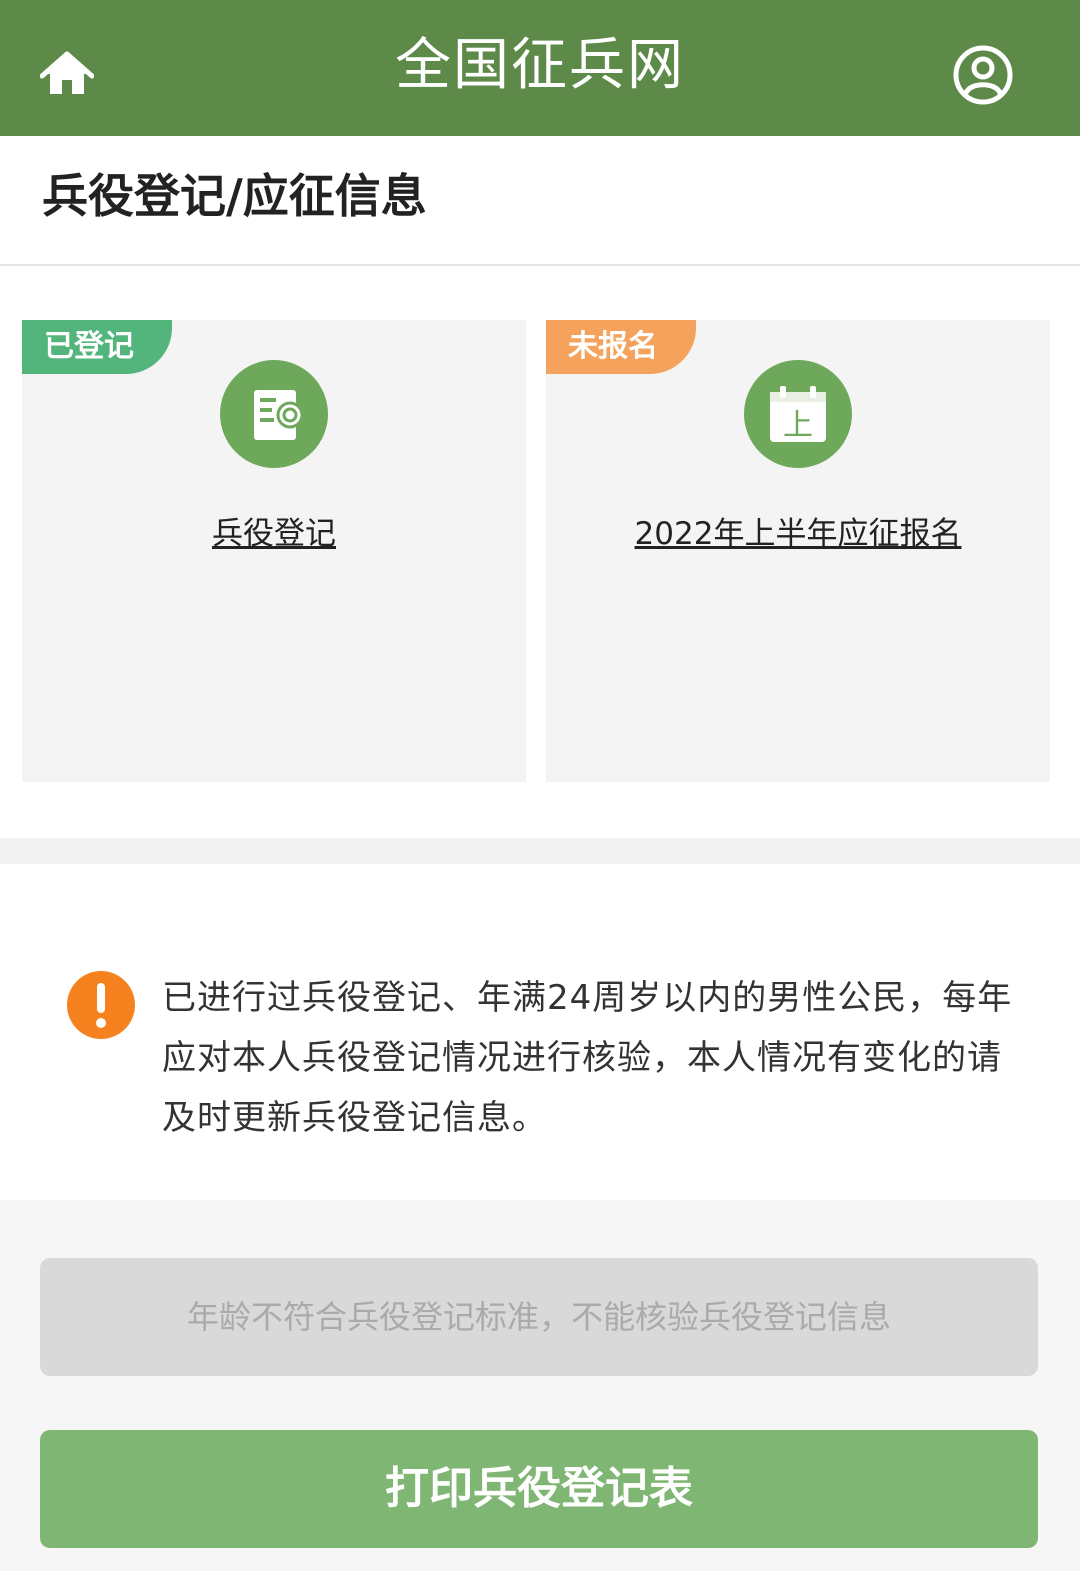 The height and width of the screenshot is (1571, 1080). I want to click on enlistment-link: 2022年上半年应征报名, so click(798, 534).